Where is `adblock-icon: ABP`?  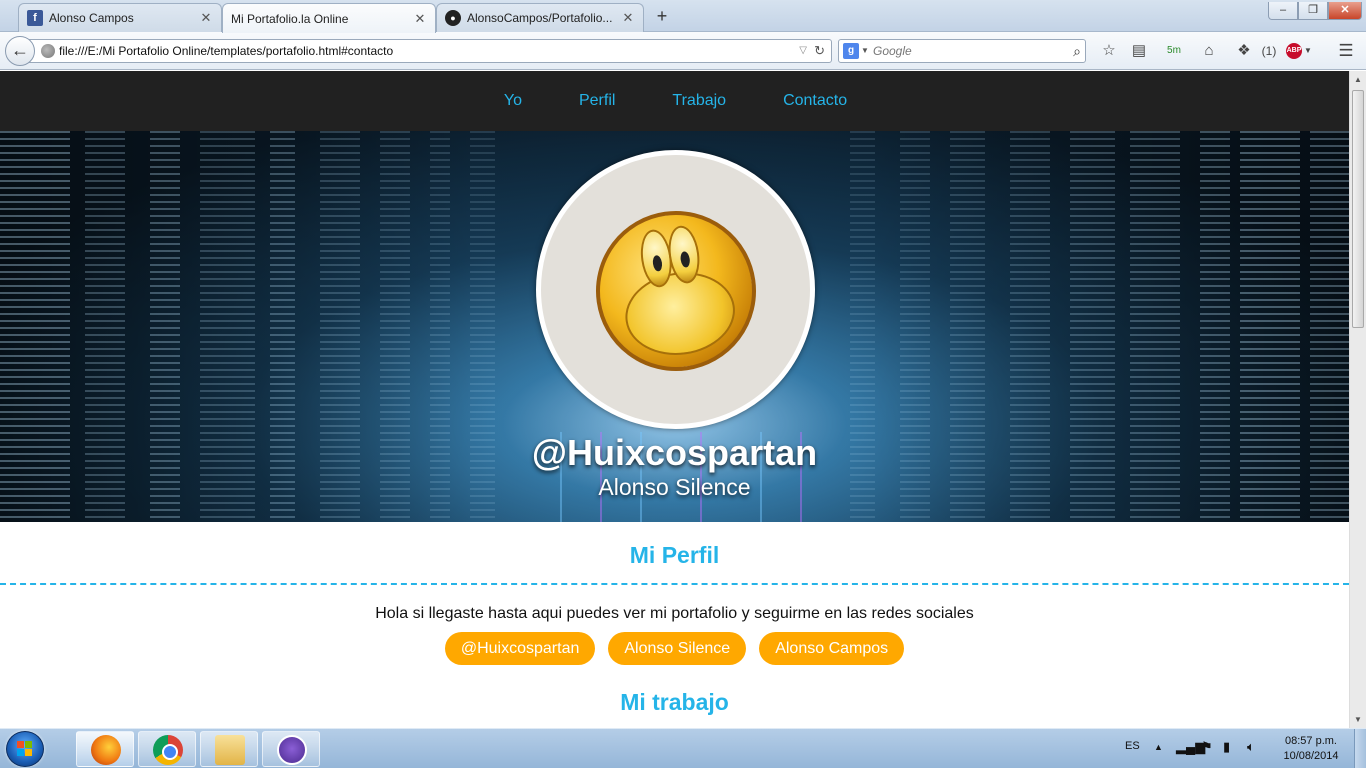 adblock-icon: ABP is located at coordinates (1294, 52).